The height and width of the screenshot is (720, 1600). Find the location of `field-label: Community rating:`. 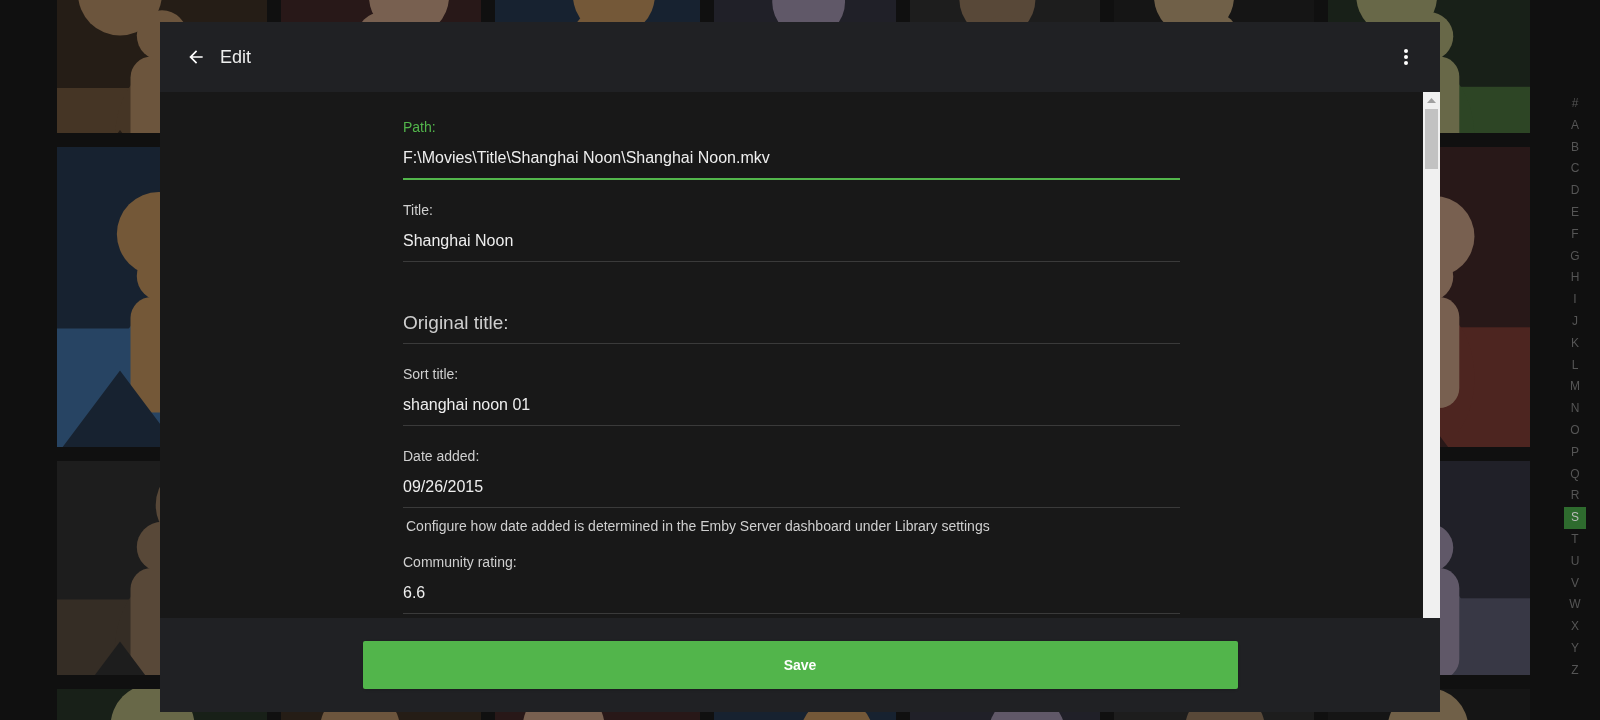

field-label: Community rating: is located at coordinates (460, 562).